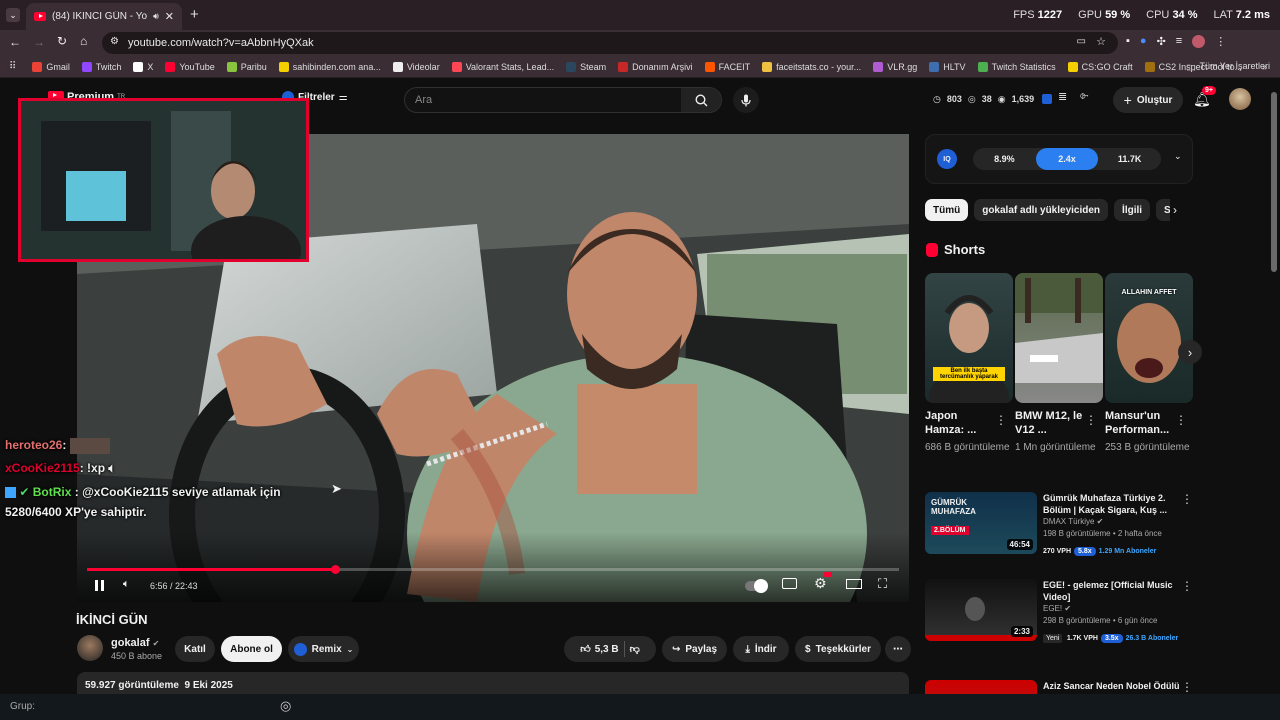 This screenshot has height=720, width=1280. Describe the element at coordinates (246, 66) in the screenshot. I see `bookmark-item: Paribu` at that location.